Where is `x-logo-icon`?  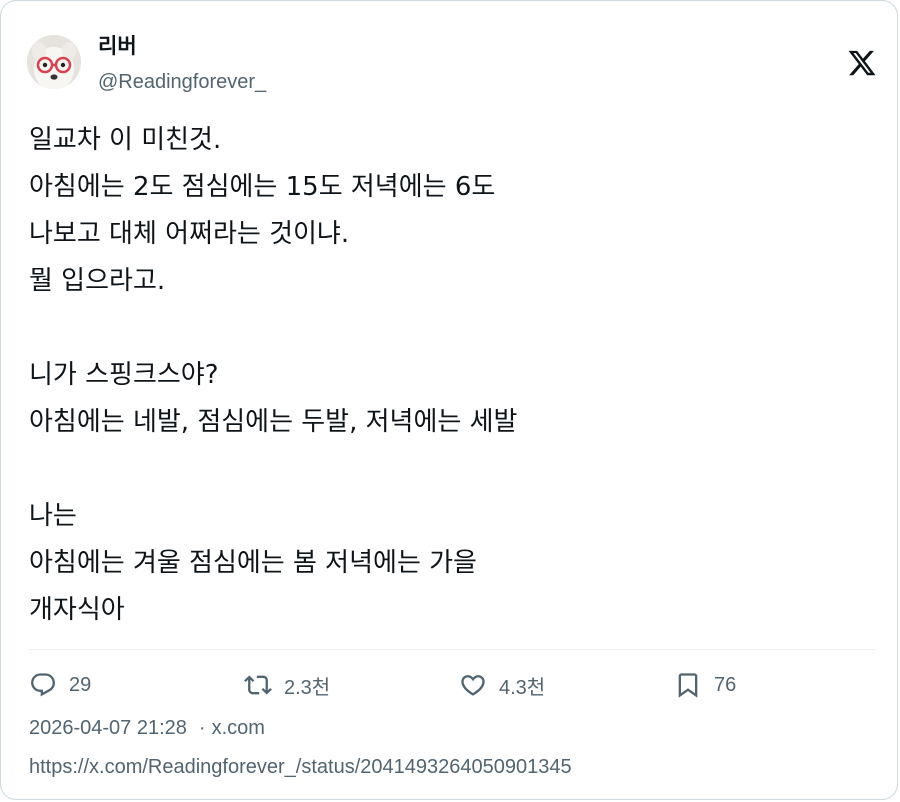 x-logo-icon is located at coordinates (862, 63).